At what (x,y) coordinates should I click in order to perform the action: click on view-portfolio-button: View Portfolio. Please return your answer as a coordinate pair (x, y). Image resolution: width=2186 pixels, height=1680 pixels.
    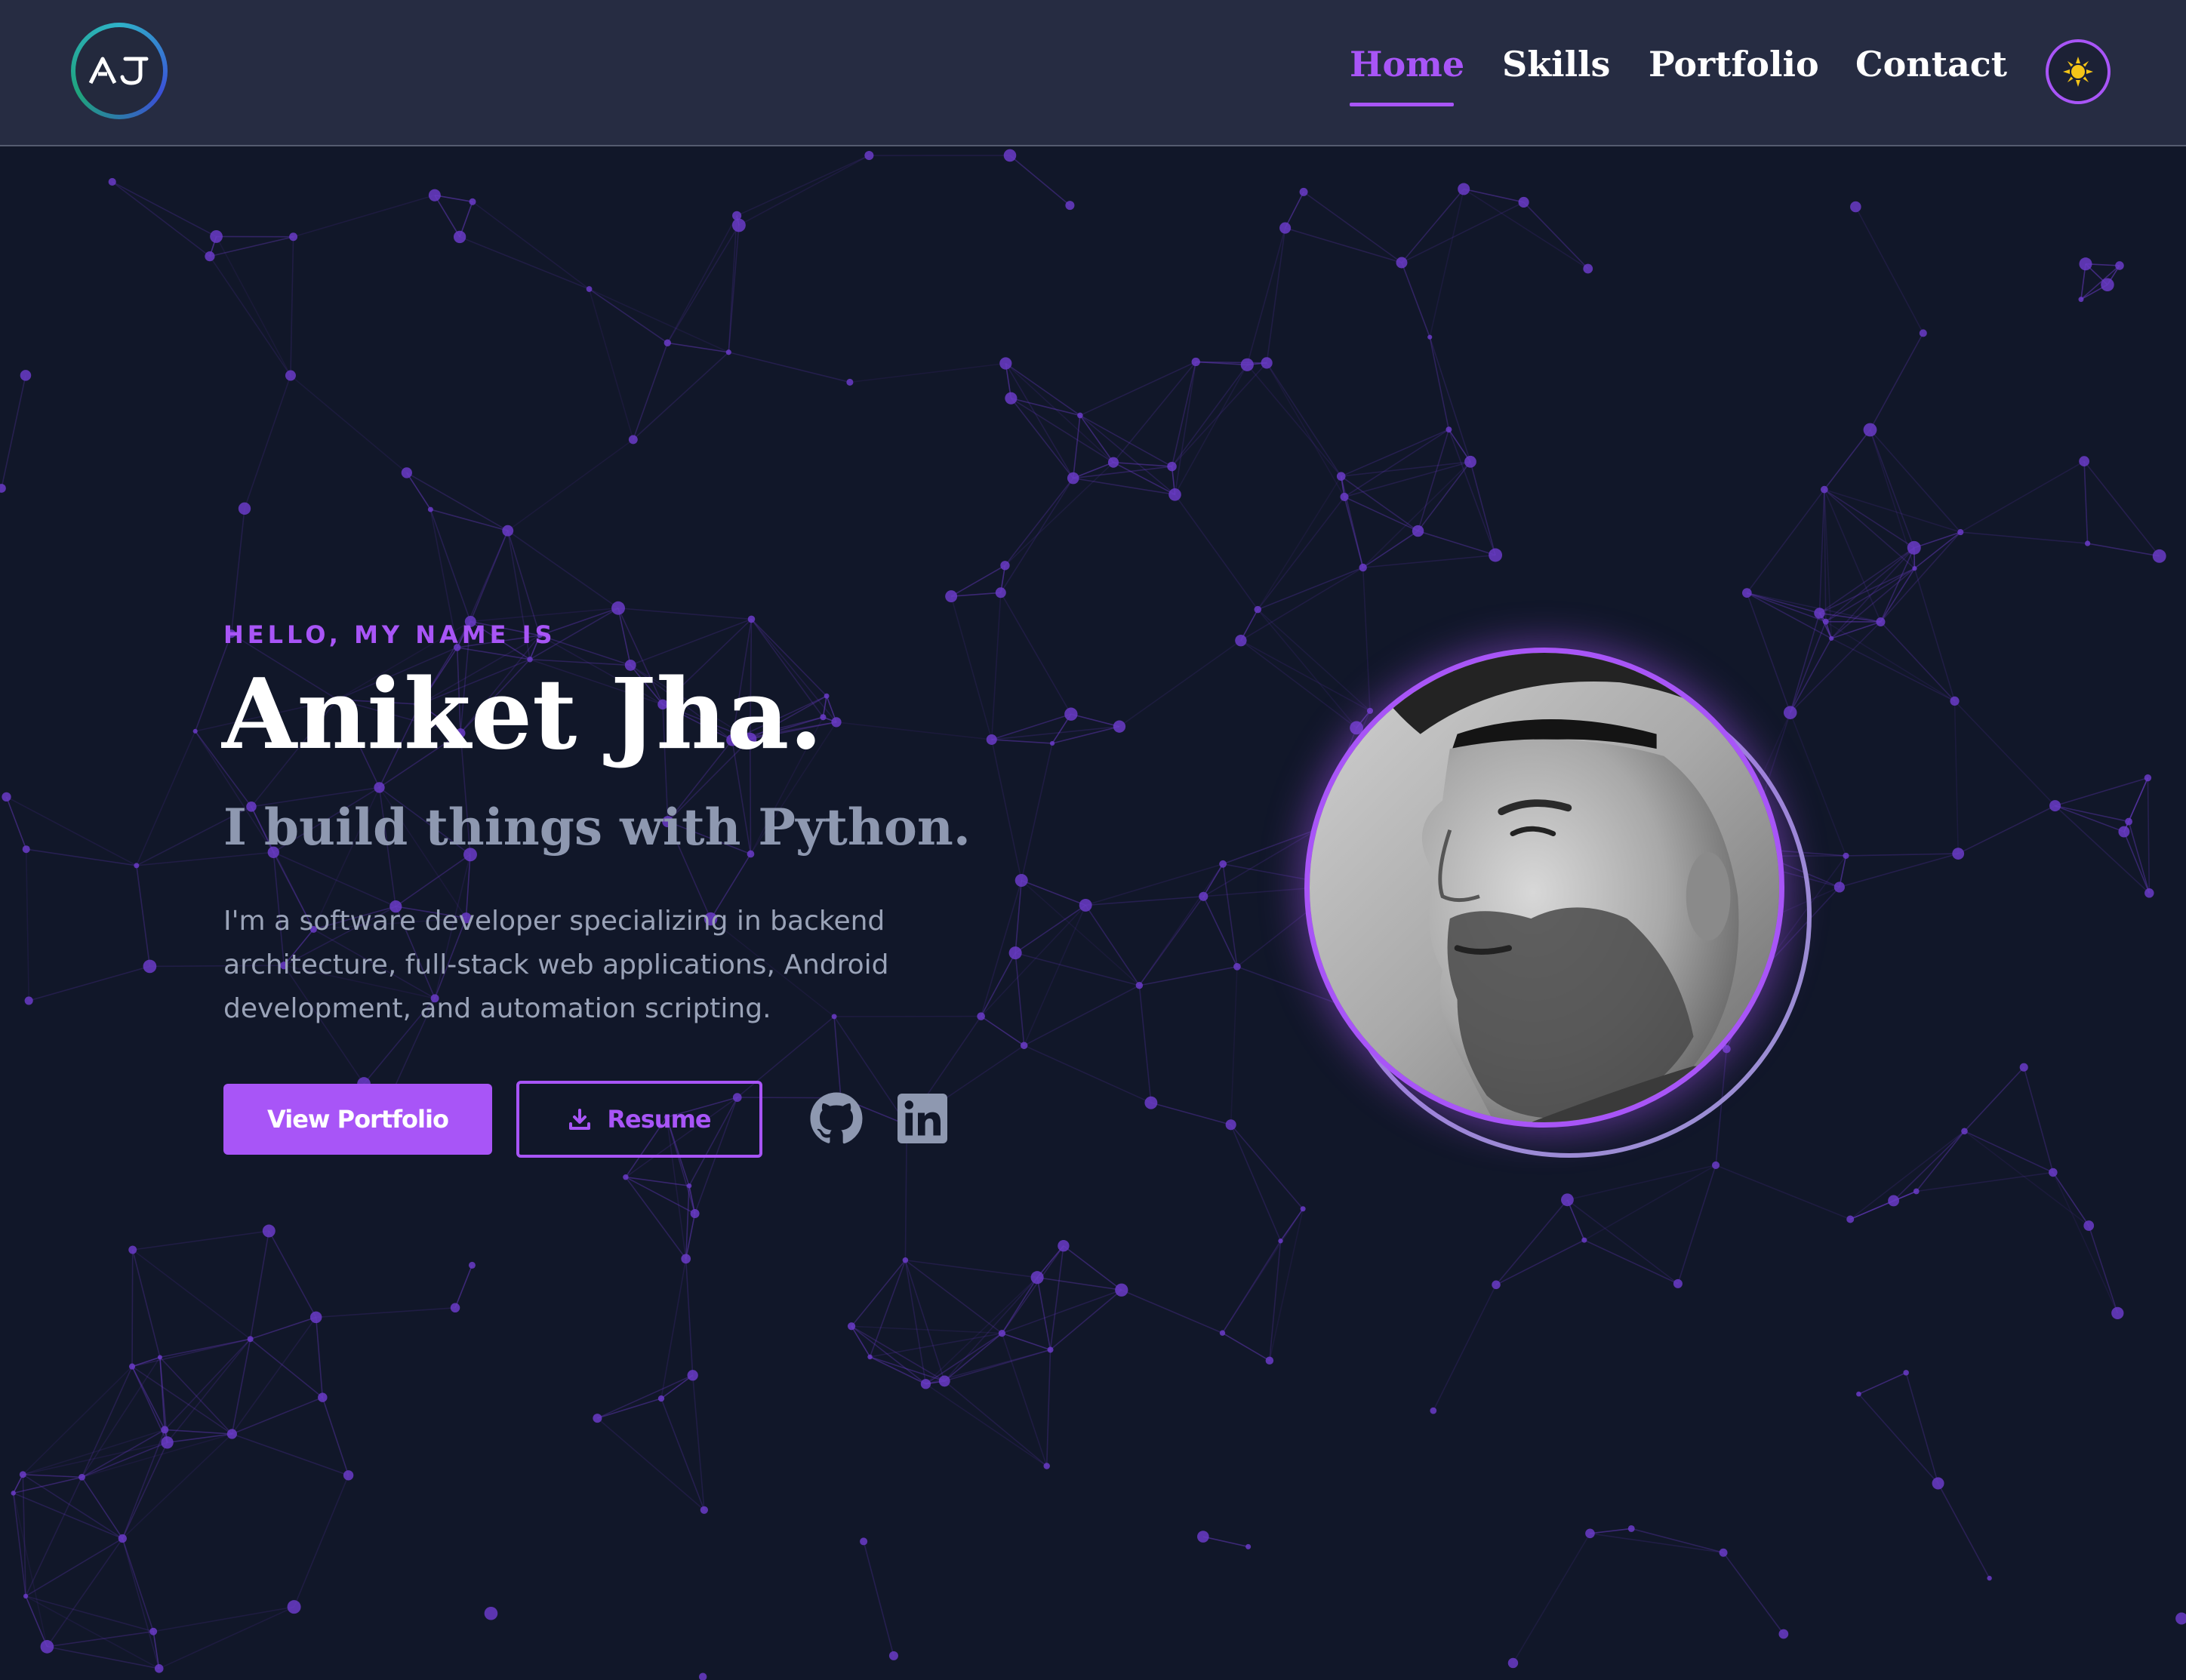
    Looking at the image, I should click on (357, 1119).